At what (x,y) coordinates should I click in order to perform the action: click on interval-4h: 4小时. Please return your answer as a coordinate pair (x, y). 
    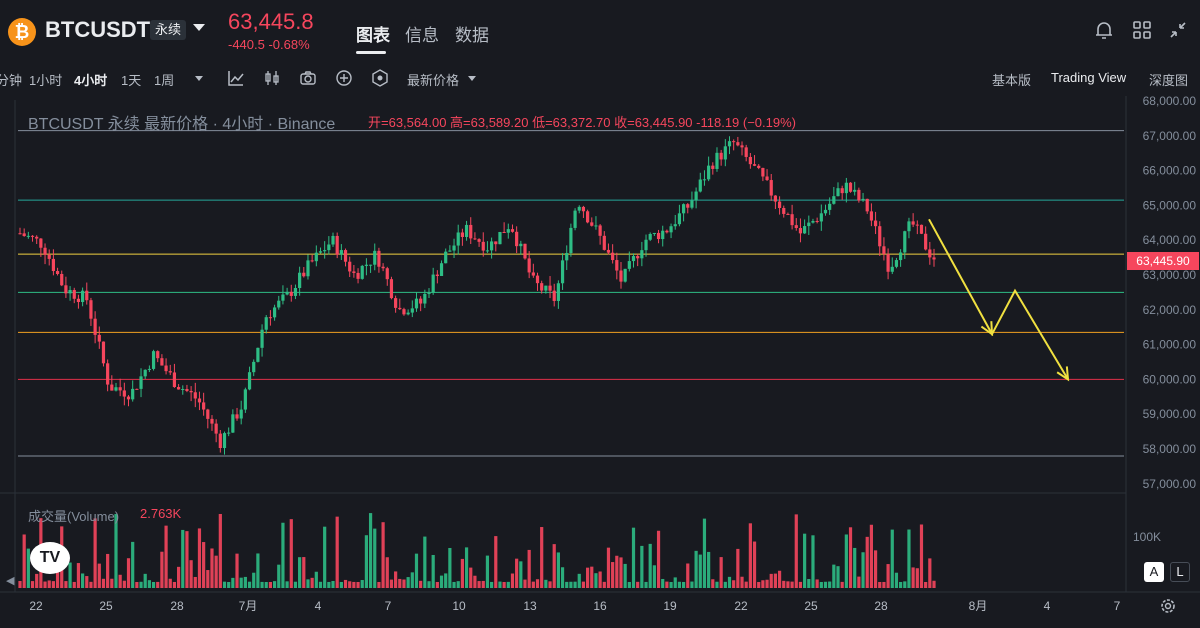
    Looking at the image, I should click on (90, 79).